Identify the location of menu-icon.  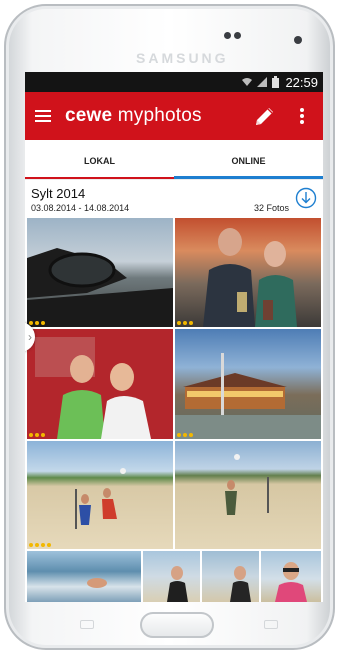
(43, 116).